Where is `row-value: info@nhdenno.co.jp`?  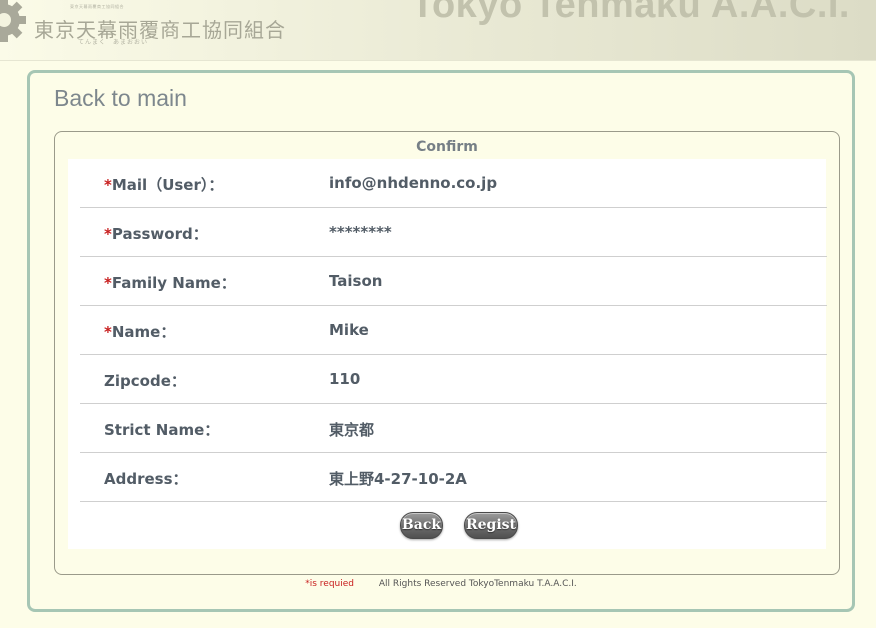
row-value: info@nhdenno.co.jp is located at coordinates (413, 183).